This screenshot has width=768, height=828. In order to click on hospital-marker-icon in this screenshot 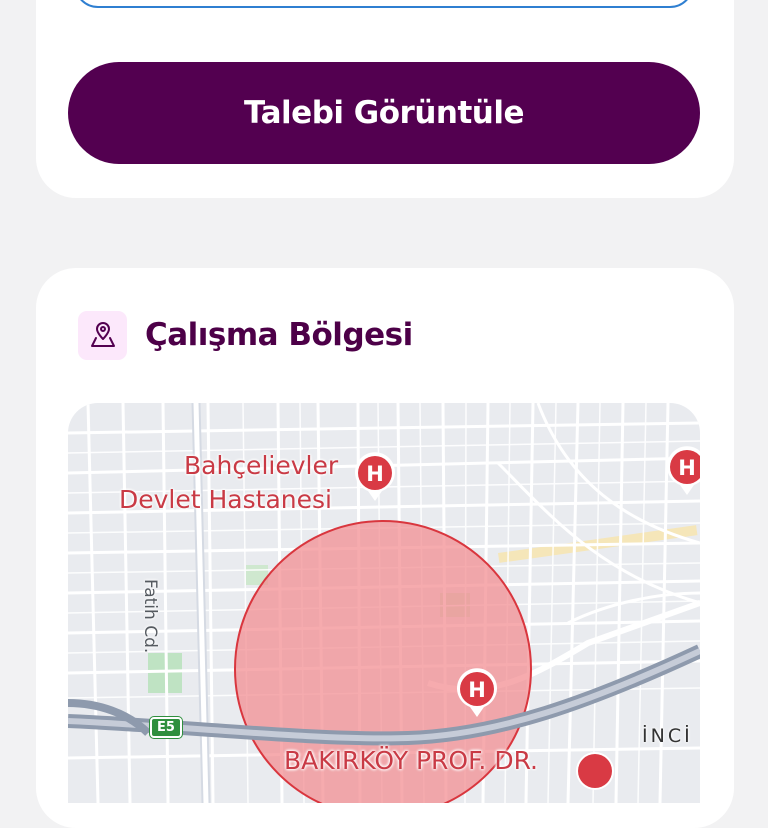, I will do `click(595, 775)`.